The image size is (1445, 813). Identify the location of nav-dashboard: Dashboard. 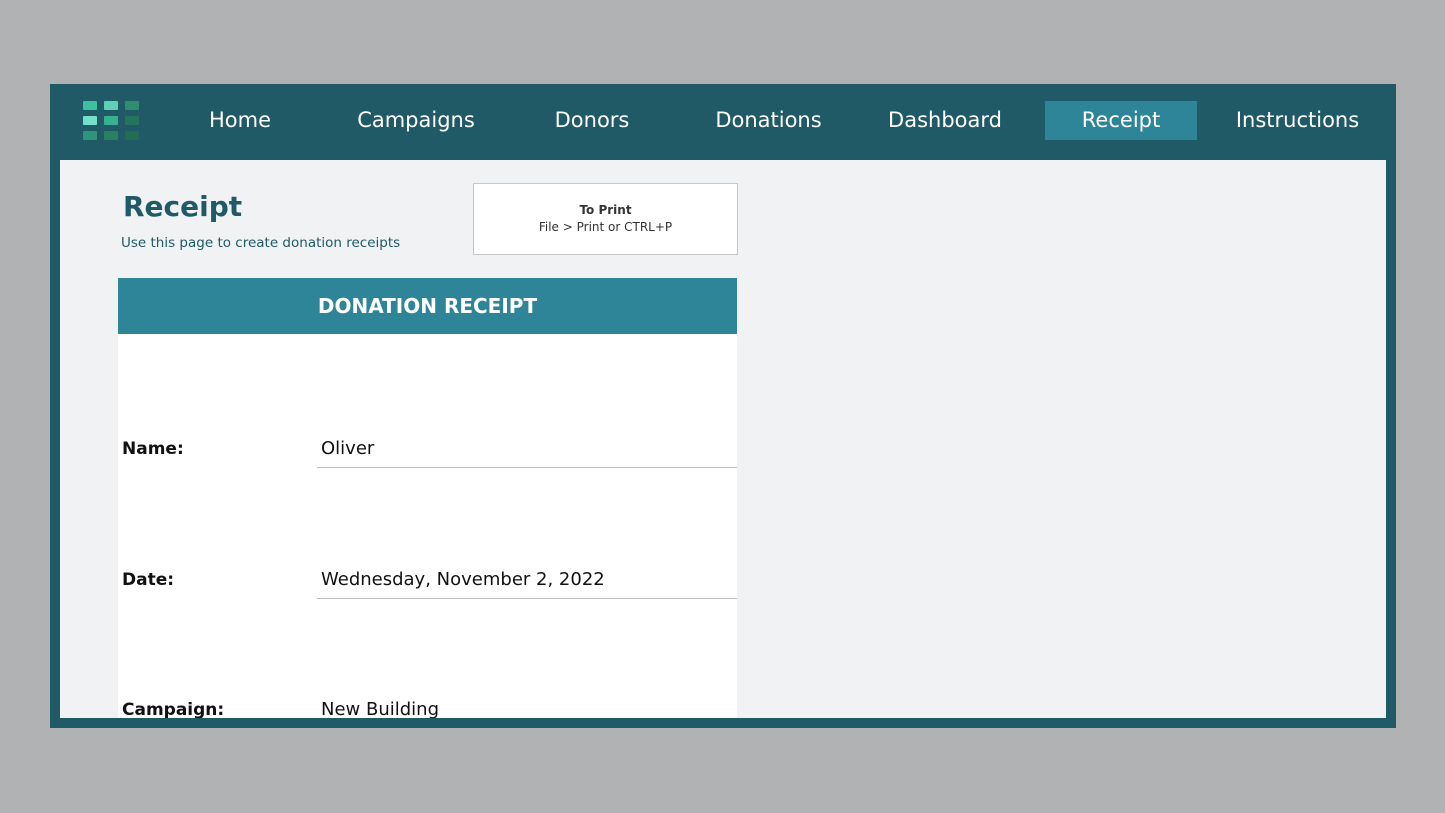
(945, 120).